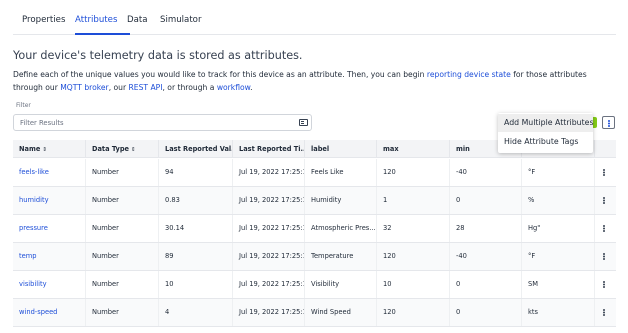 This screenshot has height=333, width=628. I want to click on tab-simulator: Simulator, so click(180, 20).